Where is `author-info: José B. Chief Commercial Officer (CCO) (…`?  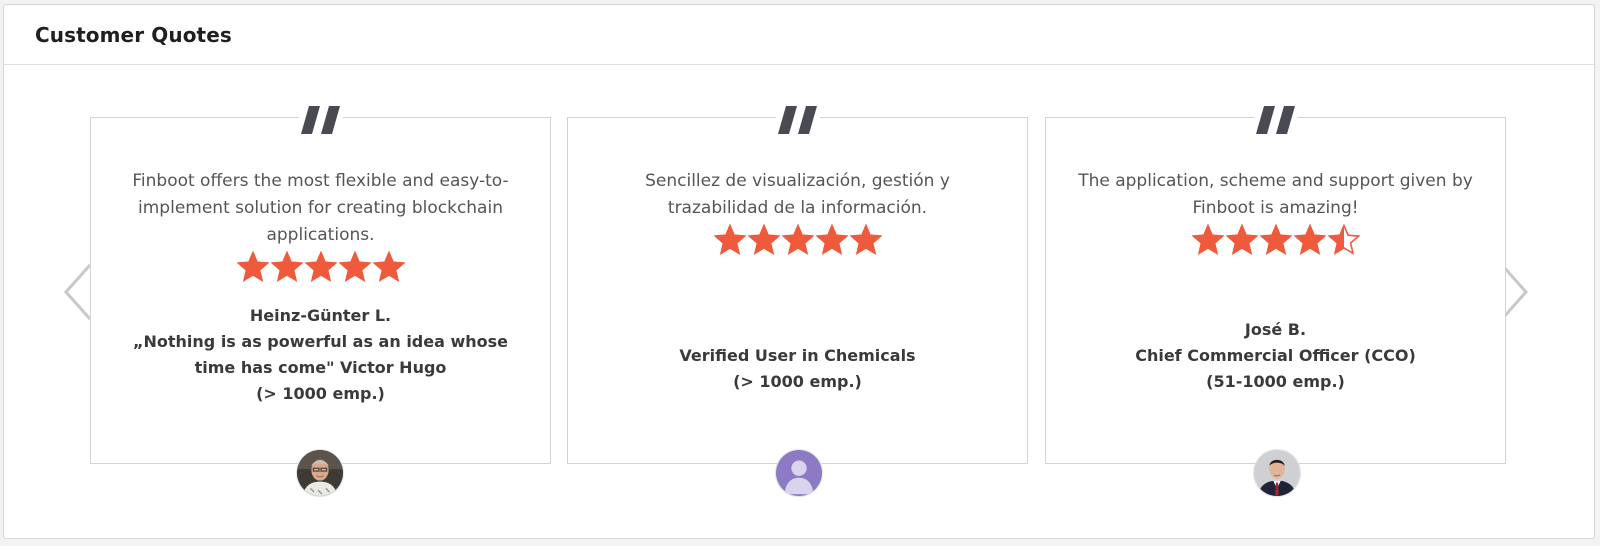
author-info: José B. Chief Commercial Officer (CCO) (… is located at coordinates (1275, 356).